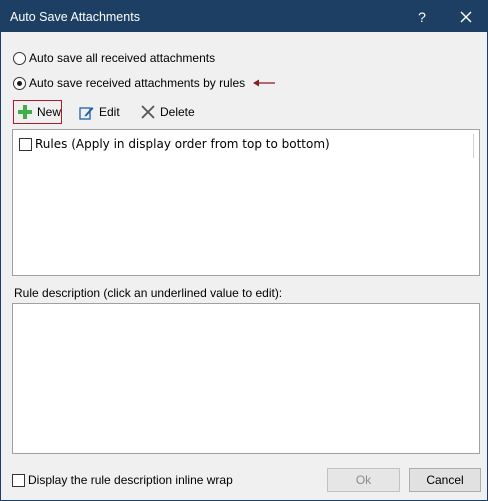 The image size is (488, 501). I want to click on edit-button-label: Edit, so click(109, 112).